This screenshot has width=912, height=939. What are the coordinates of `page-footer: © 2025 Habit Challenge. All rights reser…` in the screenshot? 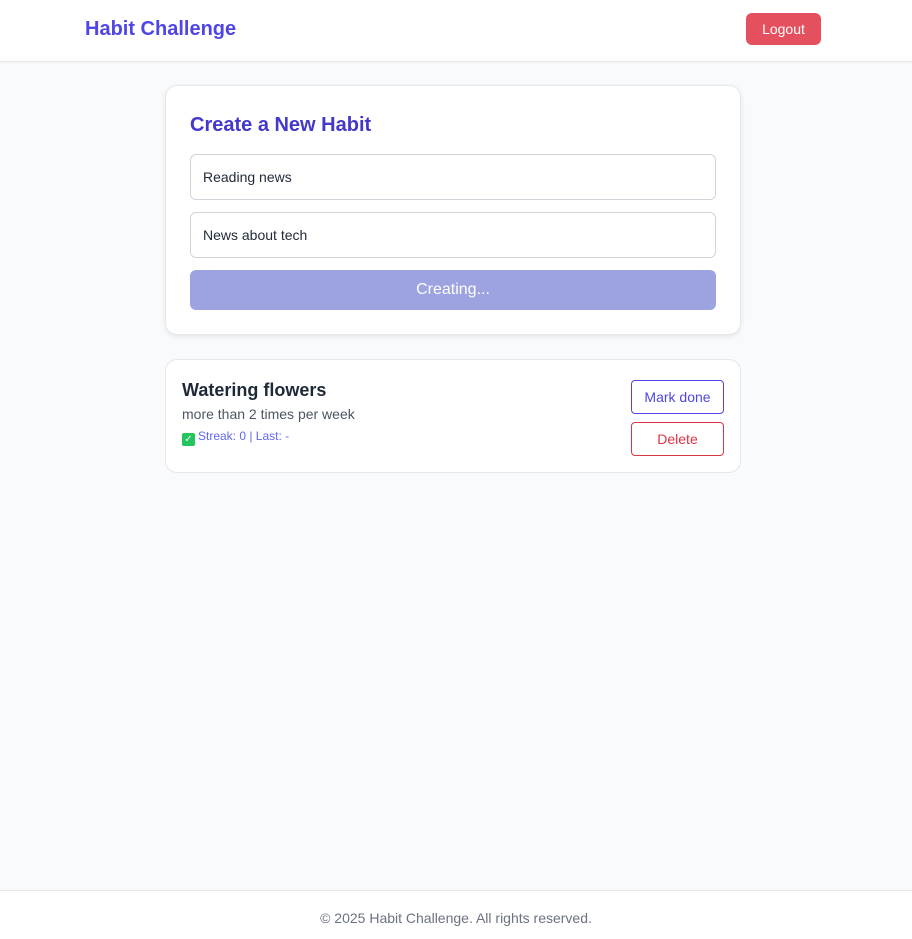 It's located at (456, 914).